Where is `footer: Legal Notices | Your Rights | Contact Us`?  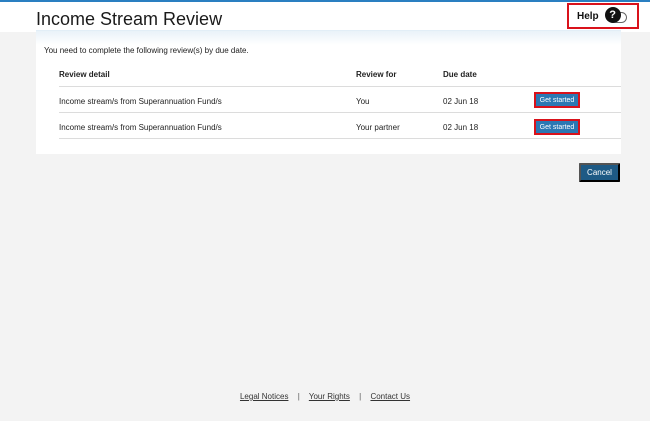 footer: Legal Notices | Your Rights | Contact Us is located at coordinates (325, 396).